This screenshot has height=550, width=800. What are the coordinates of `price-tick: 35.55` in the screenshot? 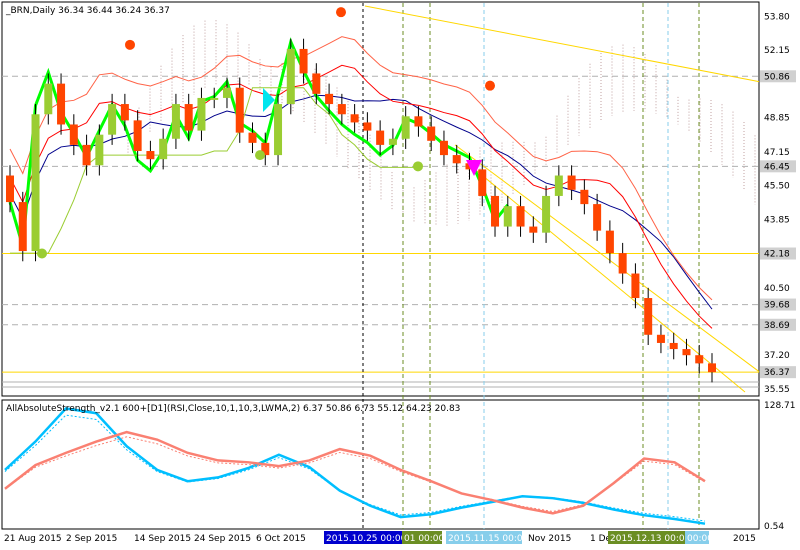 It's located at (777, 390).